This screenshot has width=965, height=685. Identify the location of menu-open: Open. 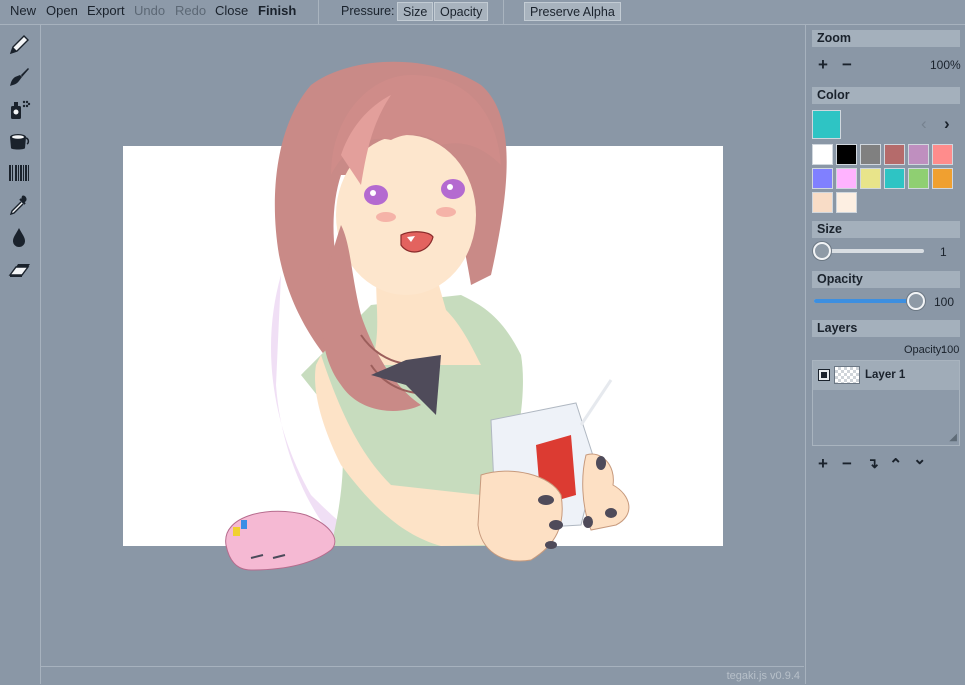
(62, 10).